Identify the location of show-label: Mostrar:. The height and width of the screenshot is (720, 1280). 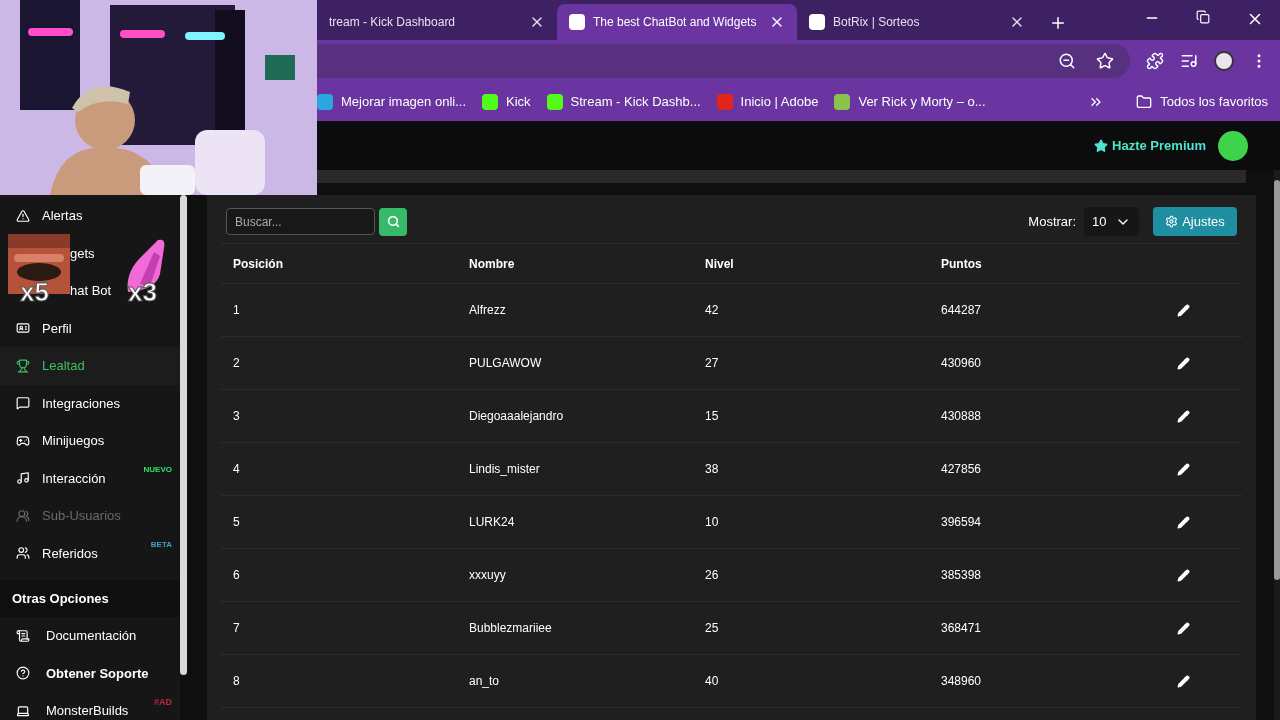
(1052, 221).